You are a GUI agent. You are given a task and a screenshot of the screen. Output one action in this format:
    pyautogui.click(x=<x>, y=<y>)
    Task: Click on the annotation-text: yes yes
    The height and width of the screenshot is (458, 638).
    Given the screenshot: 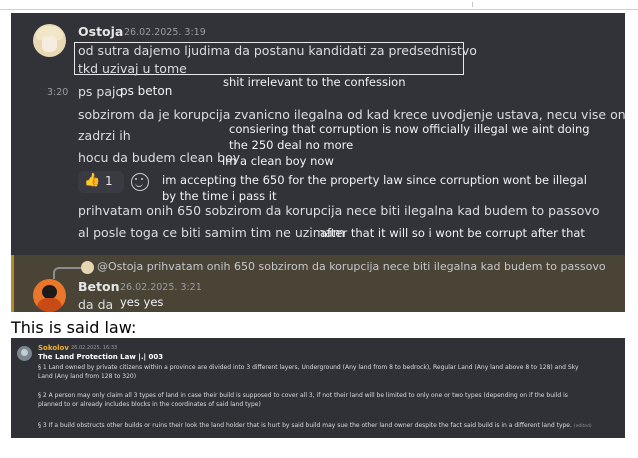 What is the action you would take?
    pyautogui.click(x=142, y=302)
    